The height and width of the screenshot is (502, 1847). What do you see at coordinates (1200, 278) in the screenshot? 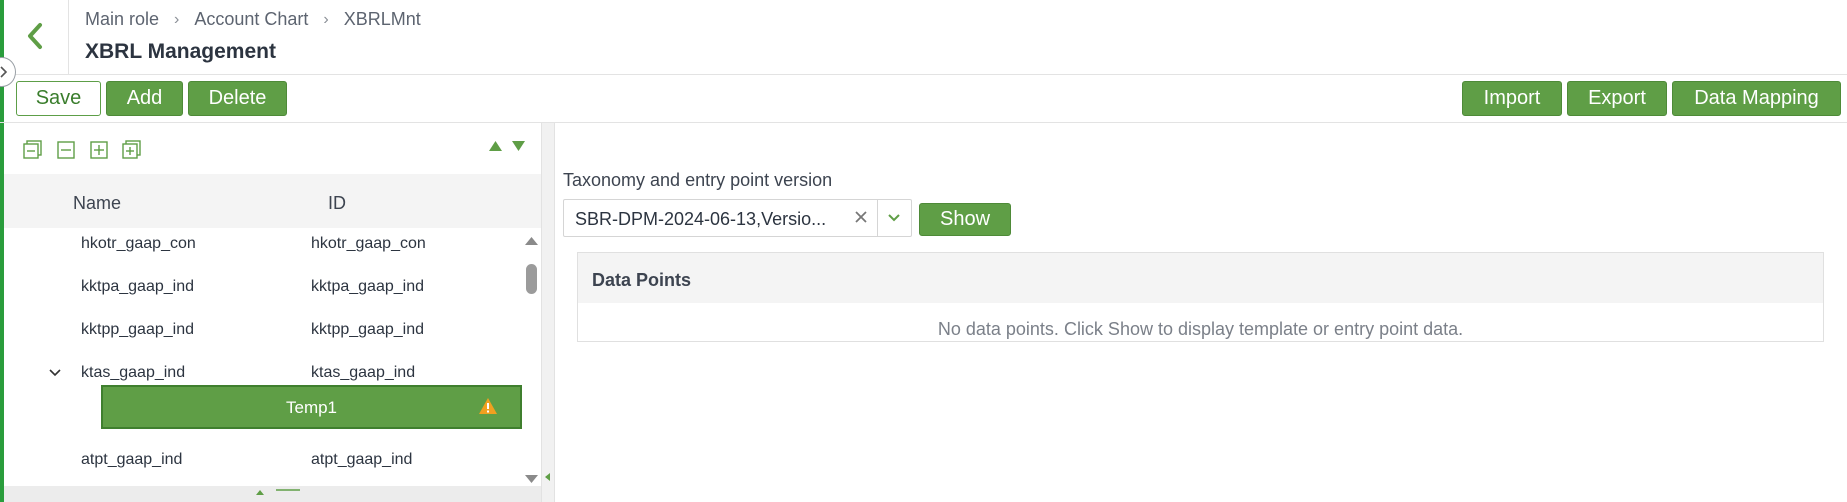
I see `data-points-header: Data Points` at bounding box center [1200, 278].